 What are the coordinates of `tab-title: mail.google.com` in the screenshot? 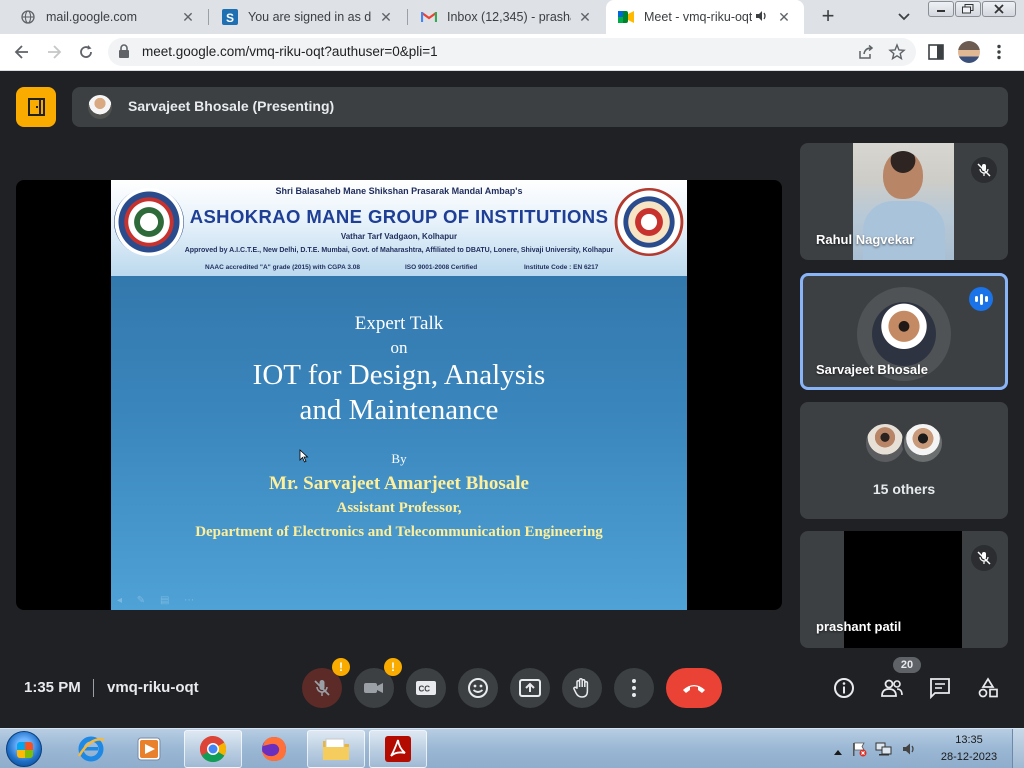 It's located at (92, 17).